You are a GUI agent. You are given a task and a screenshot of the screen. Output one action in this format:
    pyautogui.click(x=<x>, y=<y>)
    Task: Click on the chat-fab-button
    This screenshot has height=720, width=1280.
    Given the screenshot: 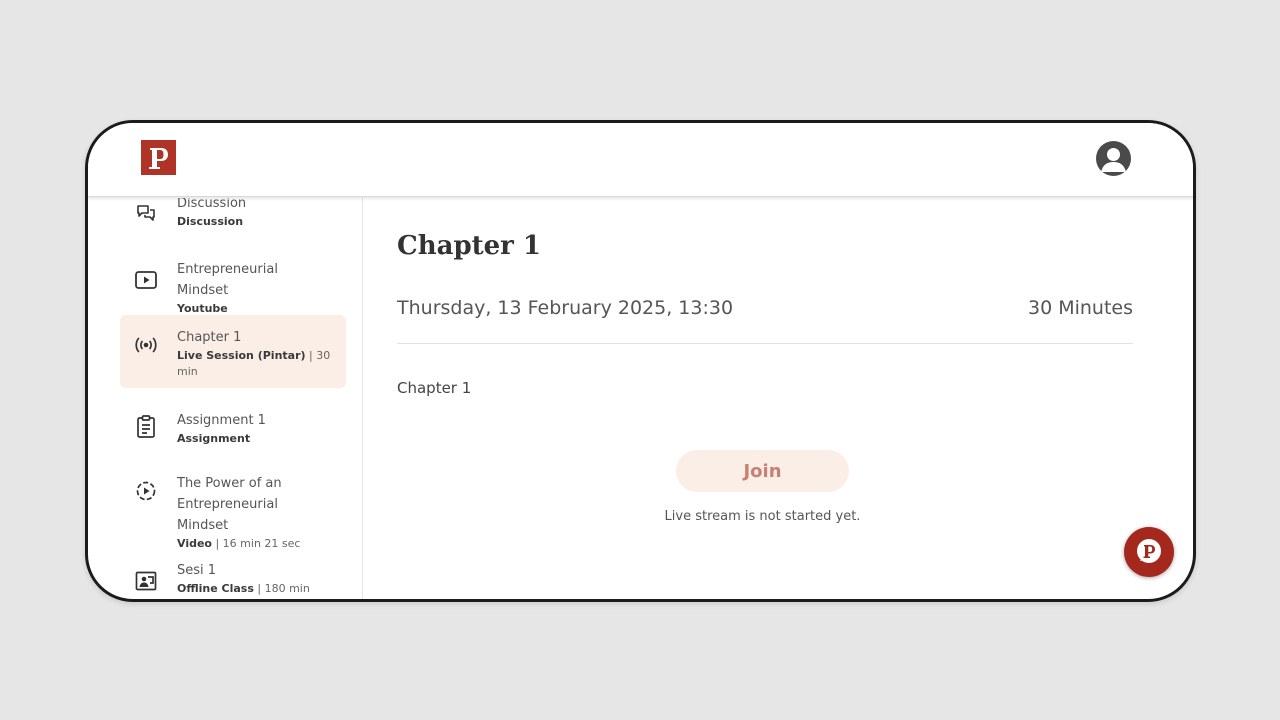 What is the action you would take?
    pyautogui.click(x=1149, y=552)
    